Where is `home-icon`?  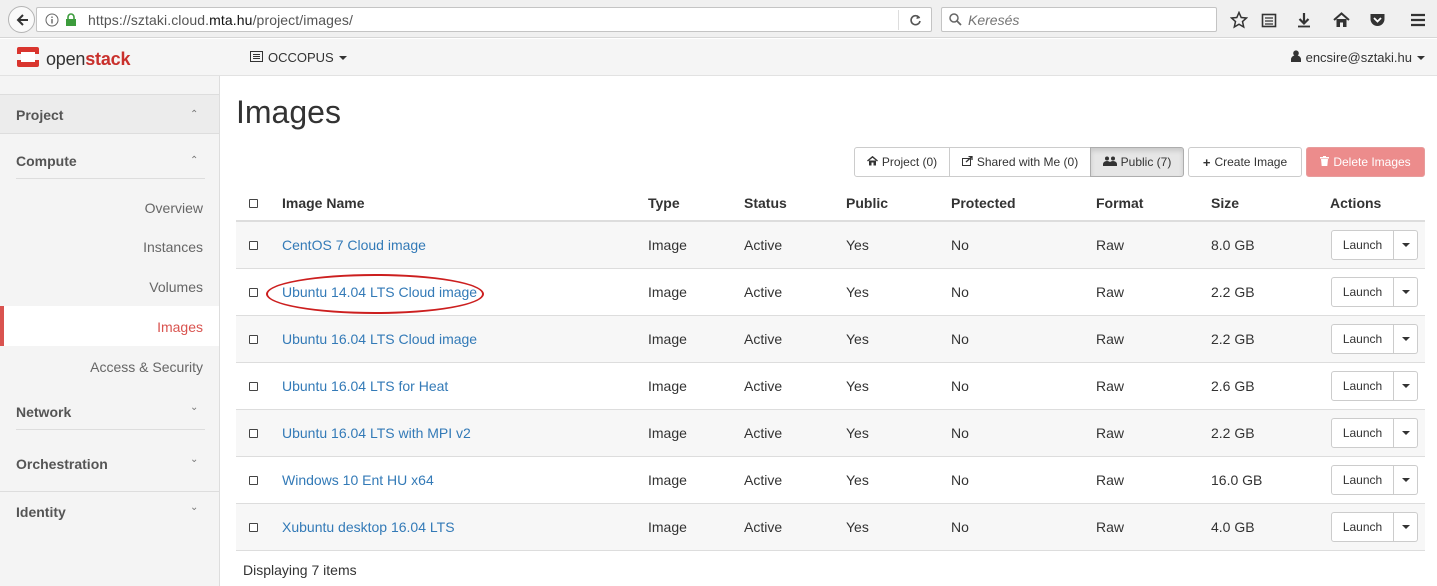 home-icon is located at coordinates (1341, 20).